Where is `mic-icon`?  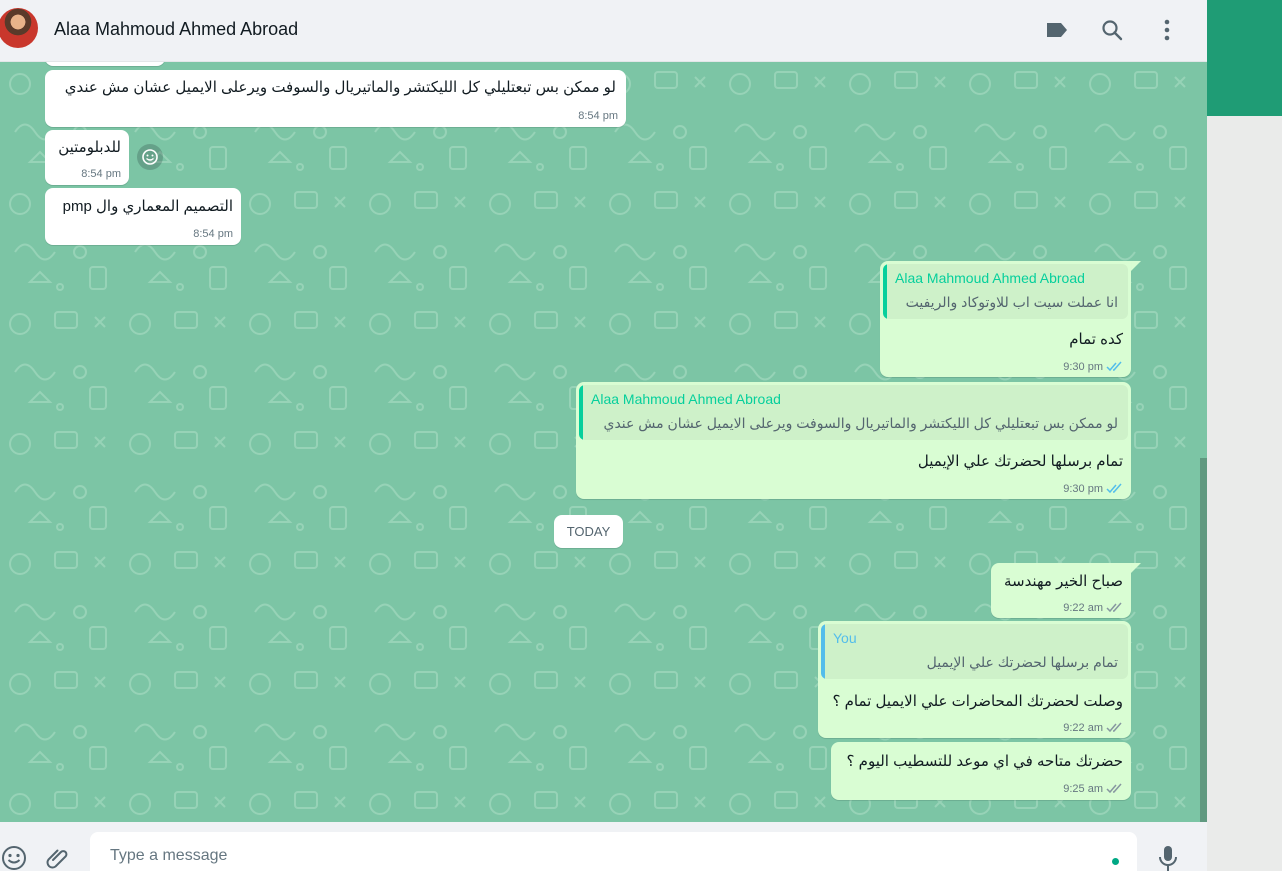
mic-icon is located at coordinates (1168, 857).